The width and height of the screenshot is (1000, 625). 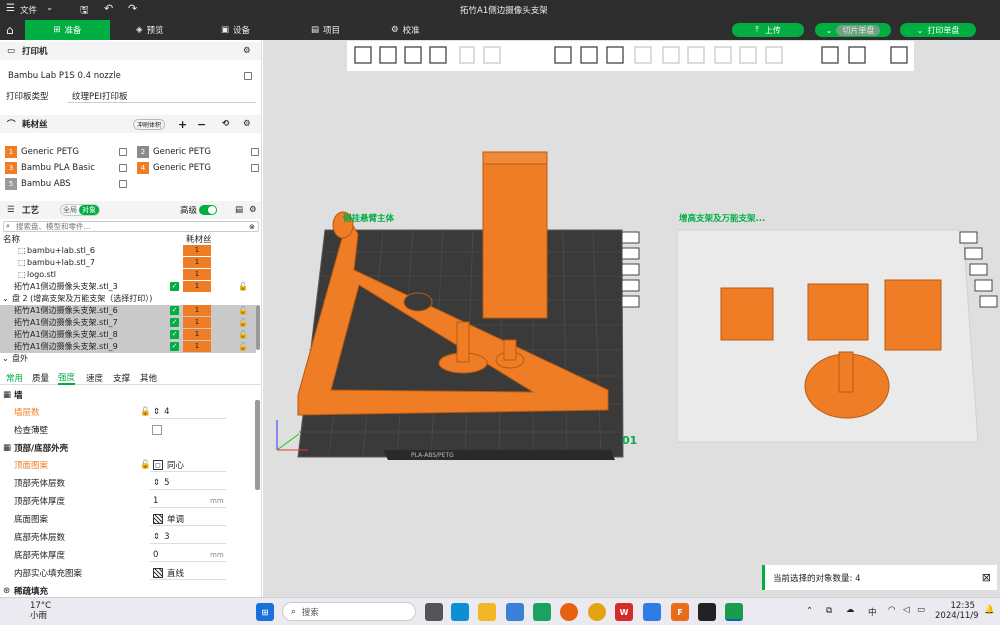 I want to click on close-icon: ⊠, so click(x=986, y=577).